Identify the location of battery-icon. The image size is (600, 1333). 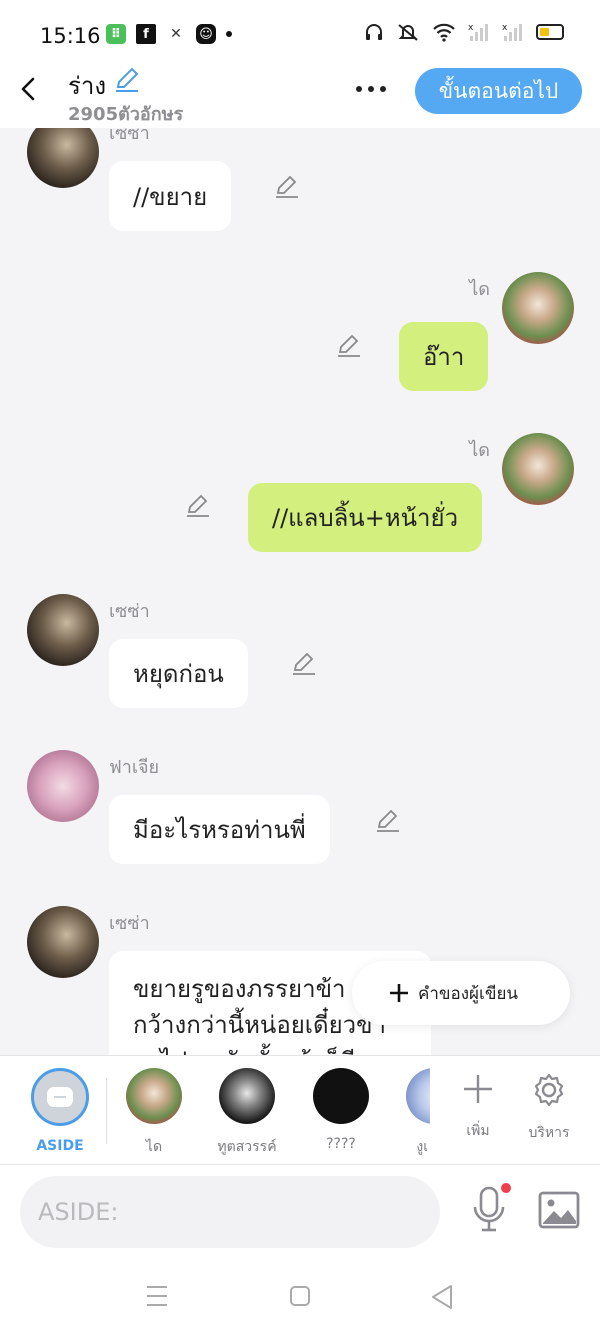
(550, 32).